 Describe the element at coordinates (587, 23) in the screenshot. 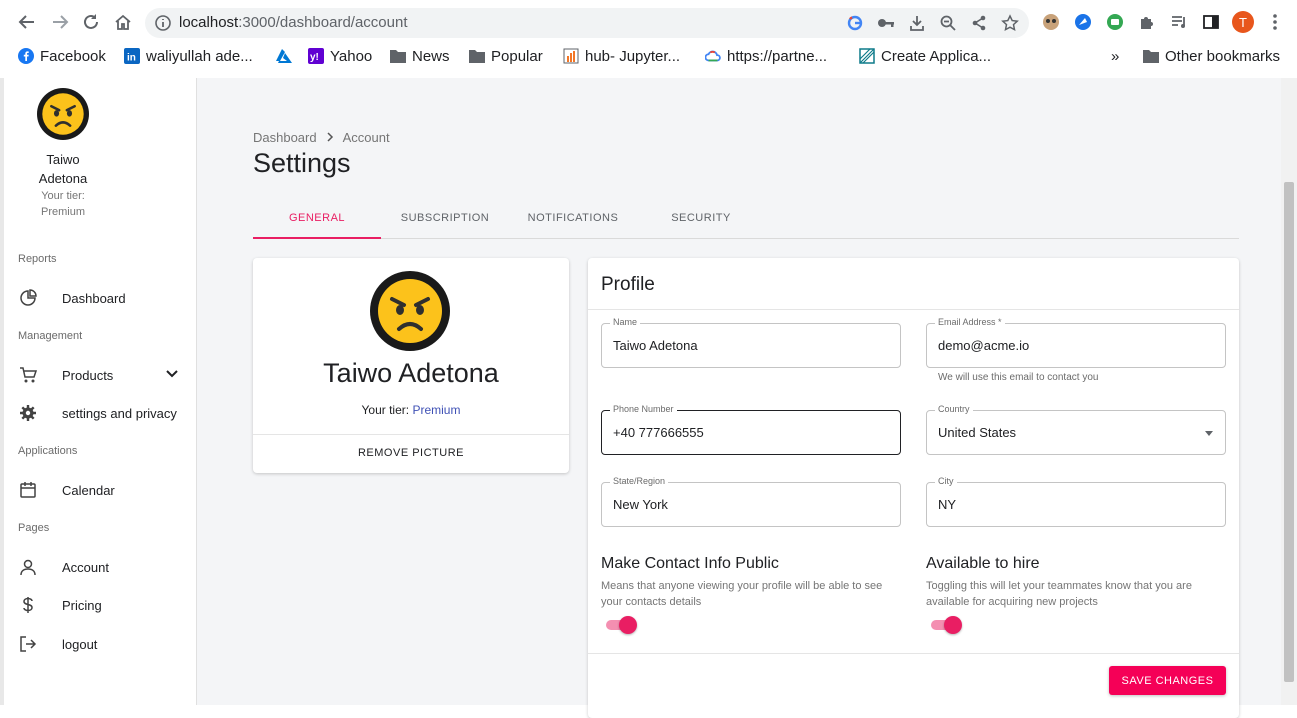

I see `address-bar: localhost:3000/dashboard/account` at that location.